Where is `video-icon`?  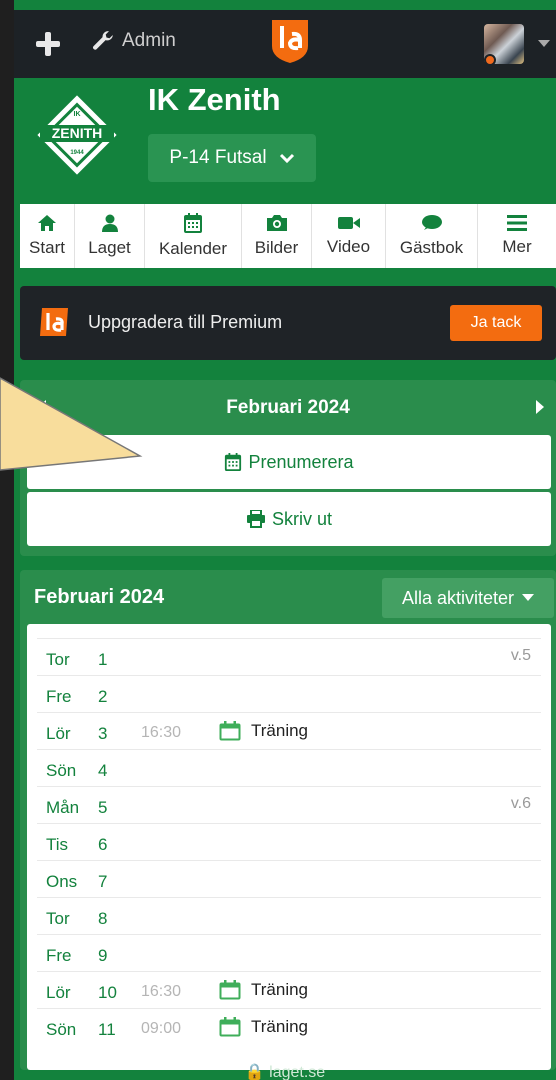
video-icon is located at coordinates (348, 223).